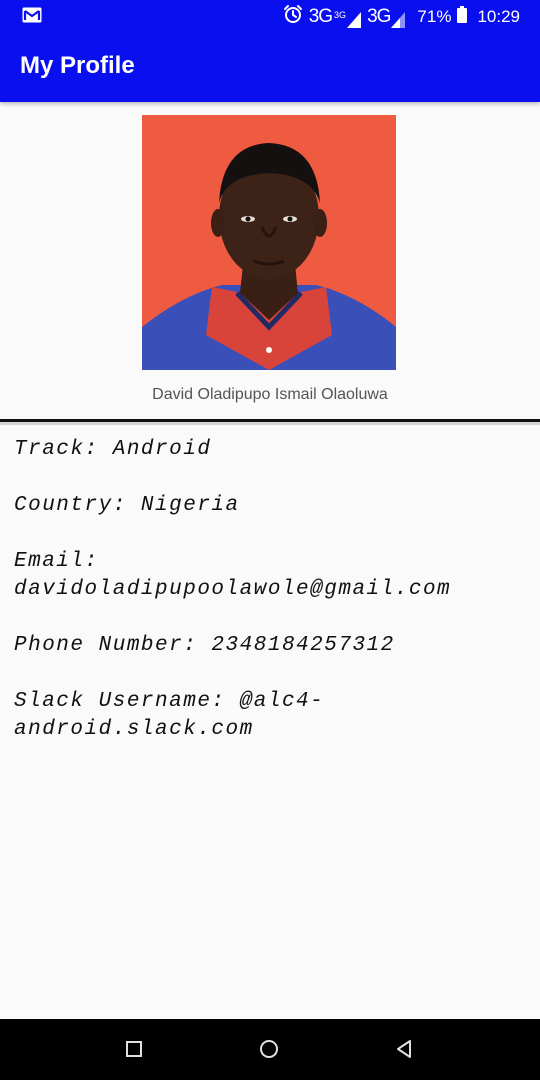 This screenshot has height=1080, width=540. I want to click on signal-1: 3G 3G, so click(335, 16).